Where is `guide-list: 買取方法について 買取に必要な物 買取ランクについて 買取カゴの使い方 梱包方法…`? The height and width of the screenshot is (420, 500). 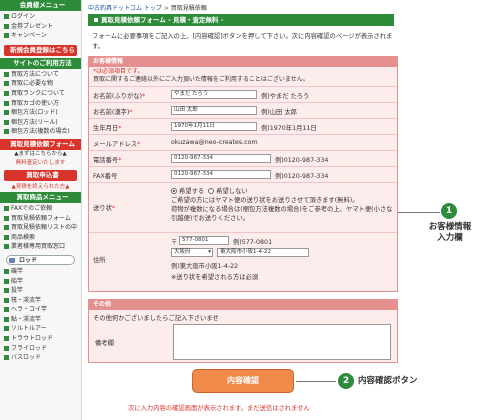
guide-list: 買取方法について 買取に必要な物 買取ランクについて 買取カゴの使い方 梱包方法… is located at coordinates (40, 104).